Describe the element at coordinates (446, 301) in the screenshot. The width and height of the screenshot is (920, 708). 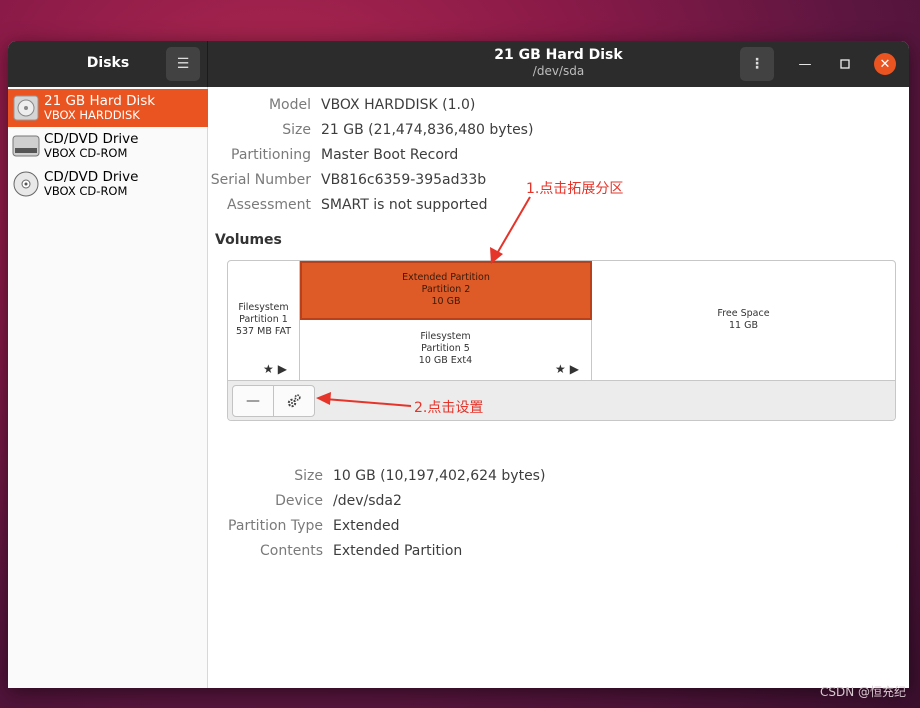
I see `segment-line: 10 GB` at that location.